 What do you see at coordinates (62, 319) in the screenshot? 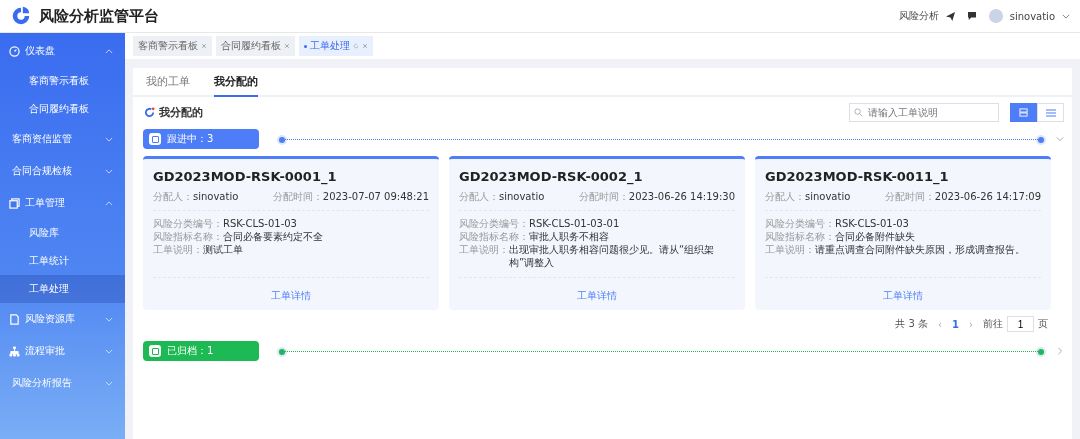
I see `sidebar-item: 风险资源库` at bounding box center [62, 319].